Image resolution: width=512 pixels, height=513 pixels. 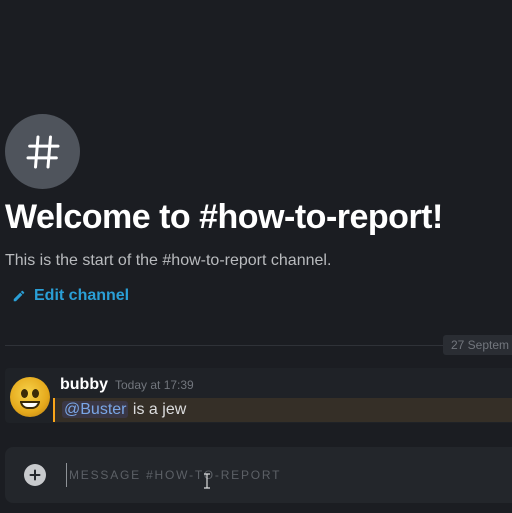 I want to click on date-divider-label: 27 Septem, so click(x=477, y=345).